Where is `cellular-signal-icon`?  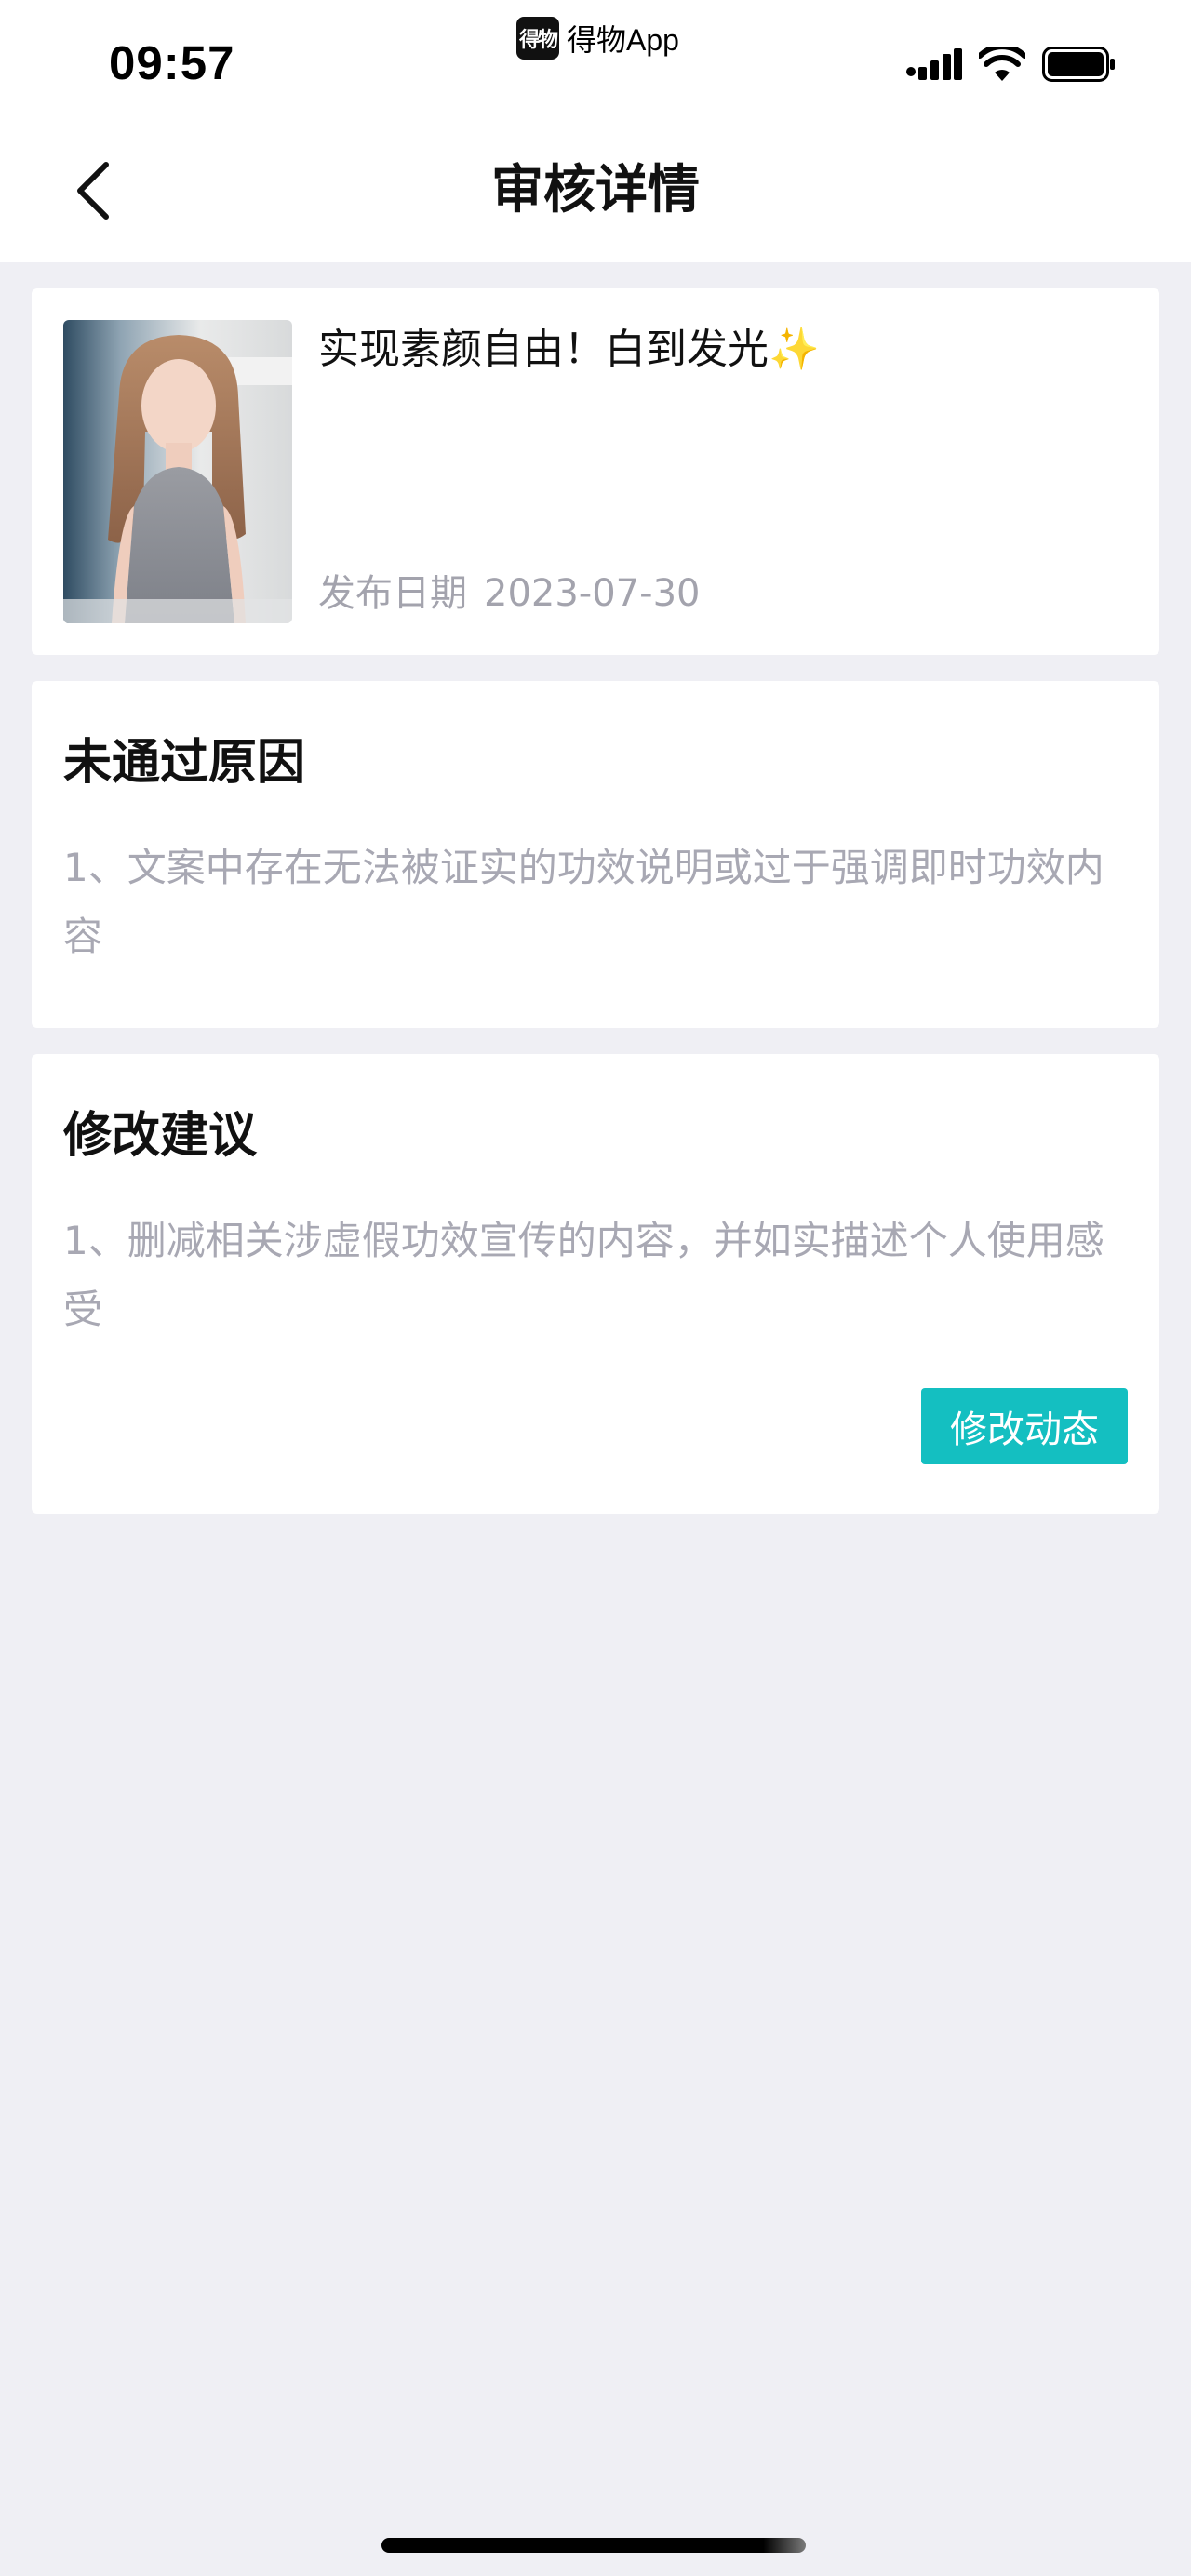
cellular-signal-icon is located at coordinates (934, 64).